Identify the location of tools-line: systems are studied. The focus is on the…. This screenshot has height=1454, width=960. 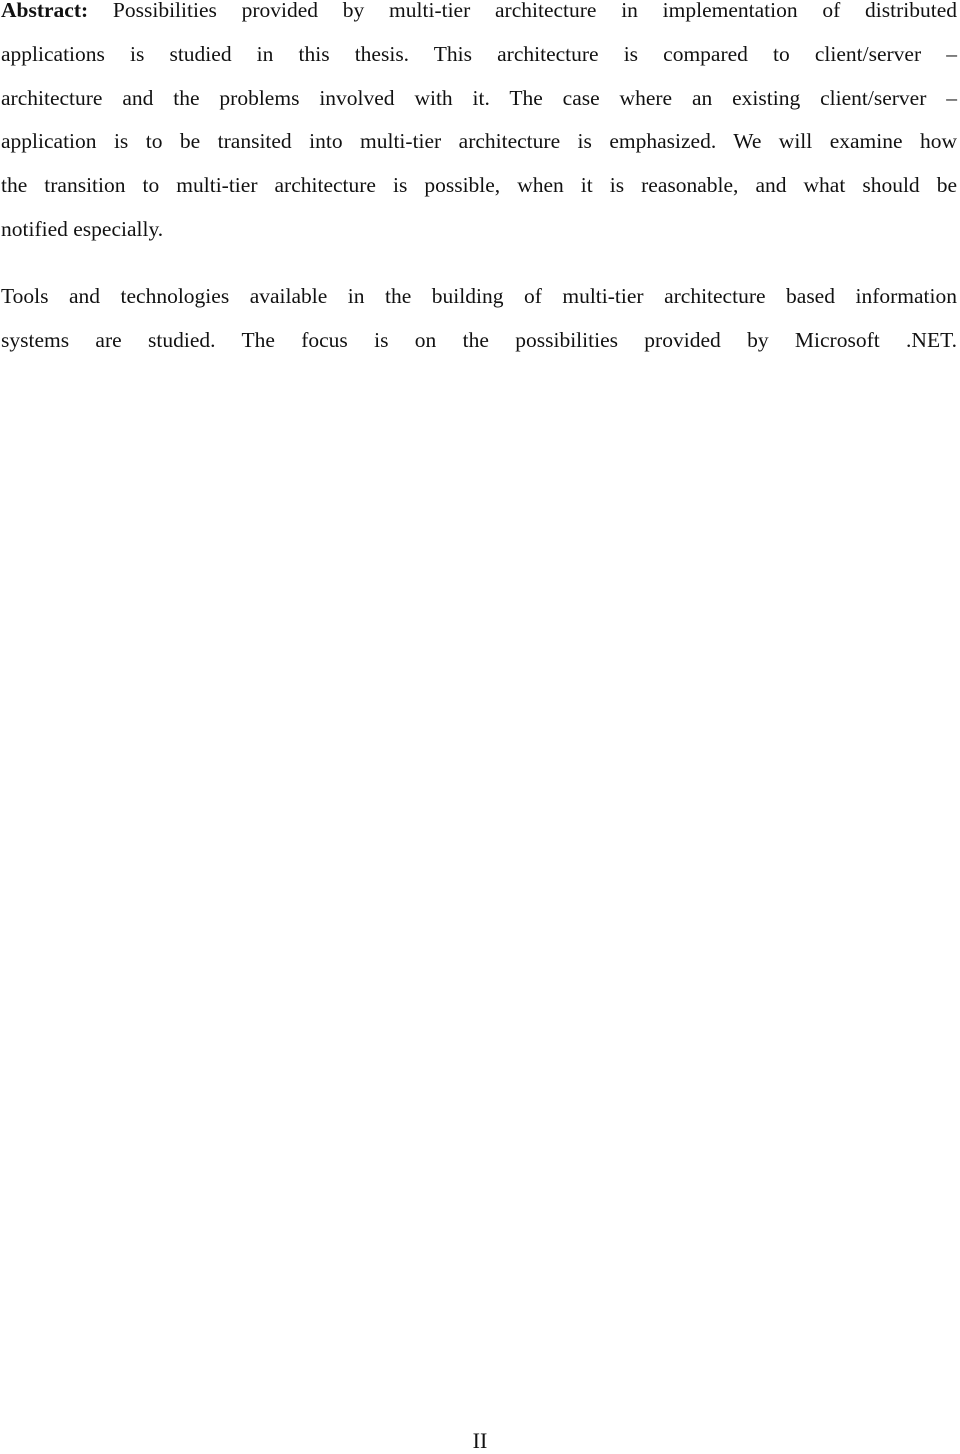
(479, 339).